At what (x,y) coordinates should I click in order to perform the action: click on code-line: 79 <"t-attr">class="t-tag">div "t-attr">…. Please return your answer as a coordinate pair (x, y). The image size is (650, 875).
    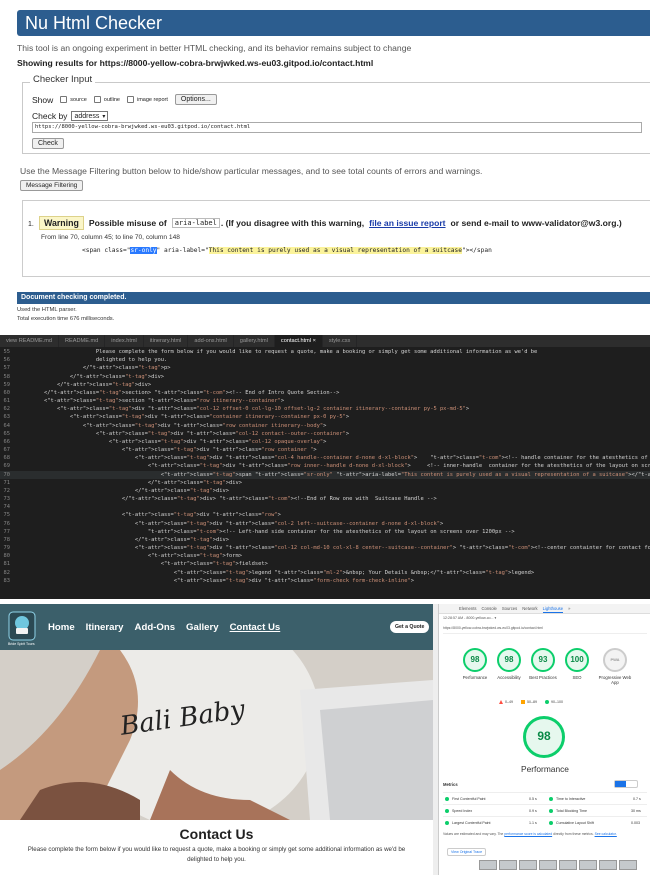
    Looking at the image, I should click on (325, 548).